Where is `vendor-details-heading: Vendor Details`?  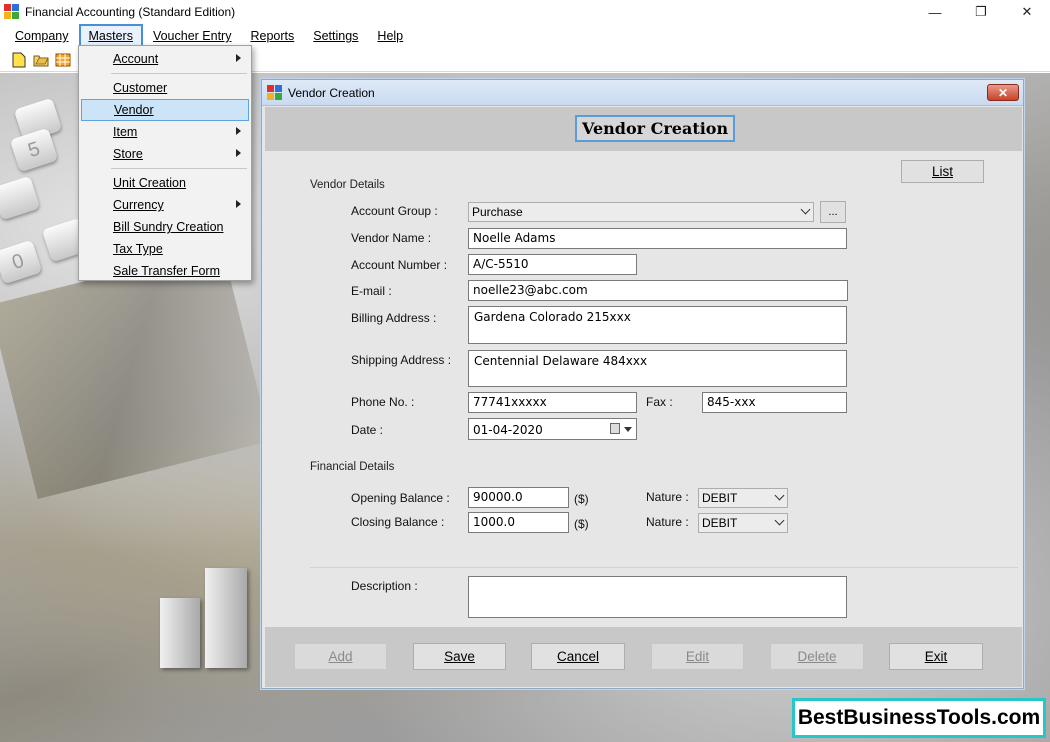 vendor-details-heading: Vendor Details is located at coordinates (347, 185).